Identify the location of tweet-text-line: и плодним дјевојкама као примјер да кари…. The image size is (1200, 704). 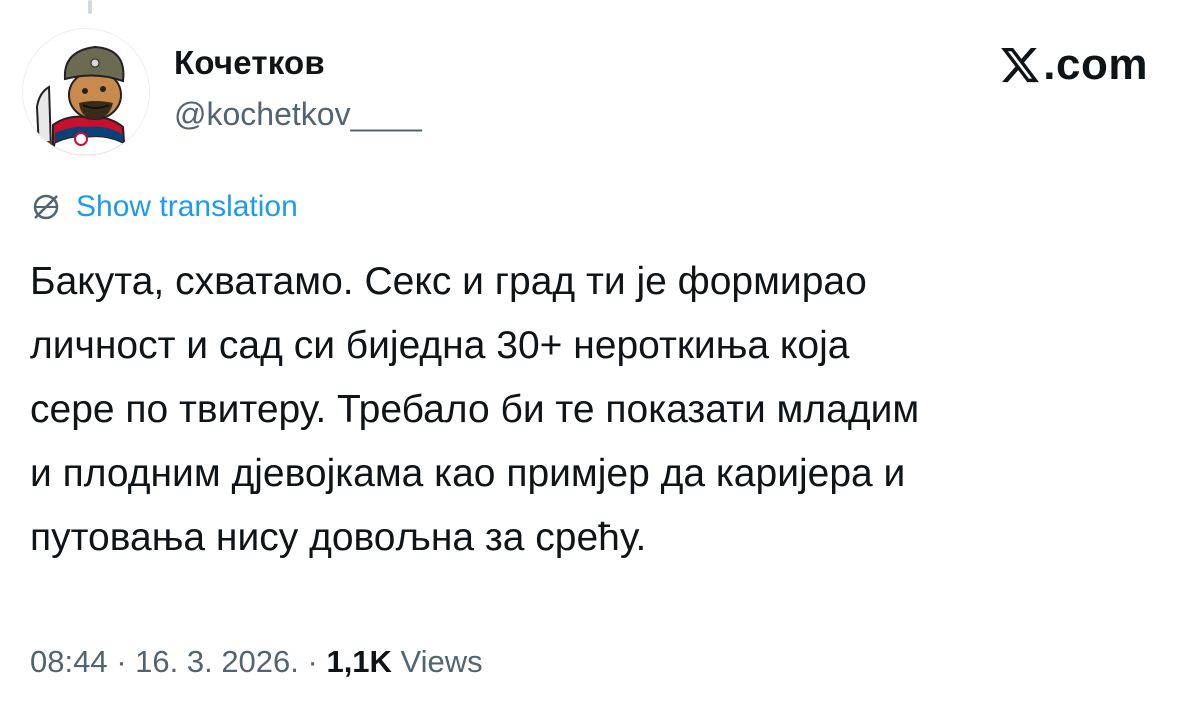
(468, 473).